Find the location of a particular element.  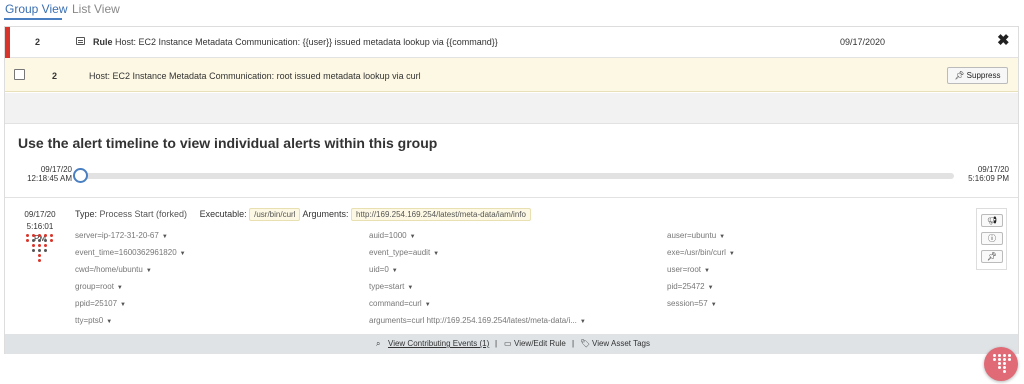

field-text: session=57 is located at coordinates (687, 303).